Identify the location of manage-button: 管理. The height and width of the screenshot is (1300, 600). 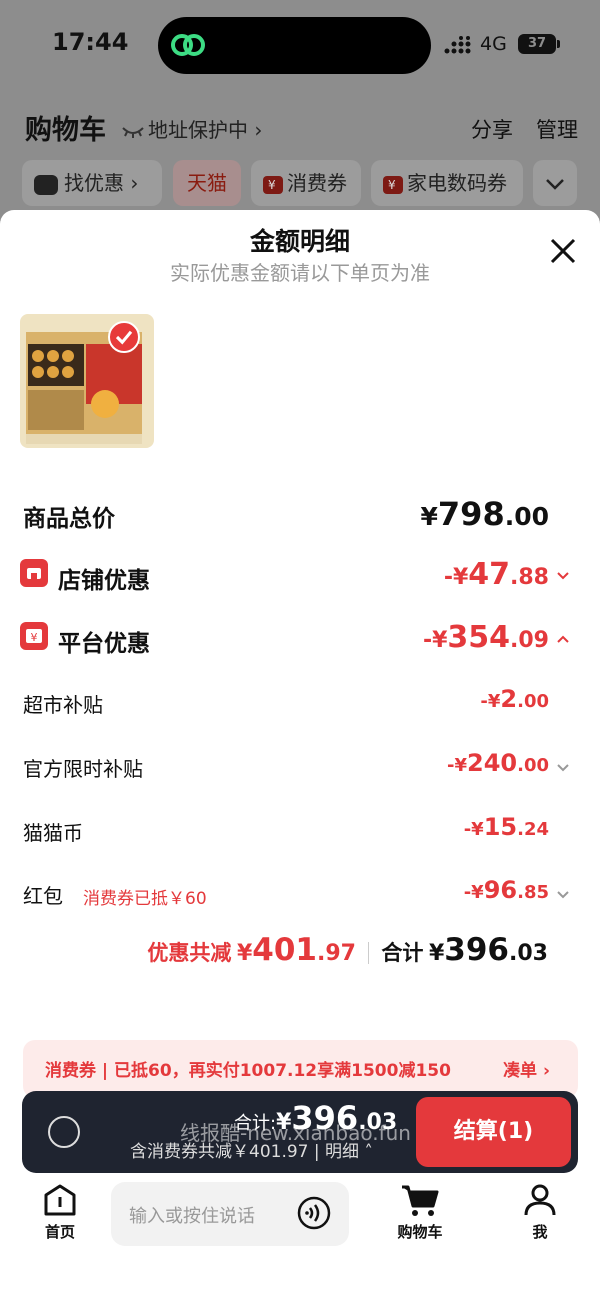
(557, 129).